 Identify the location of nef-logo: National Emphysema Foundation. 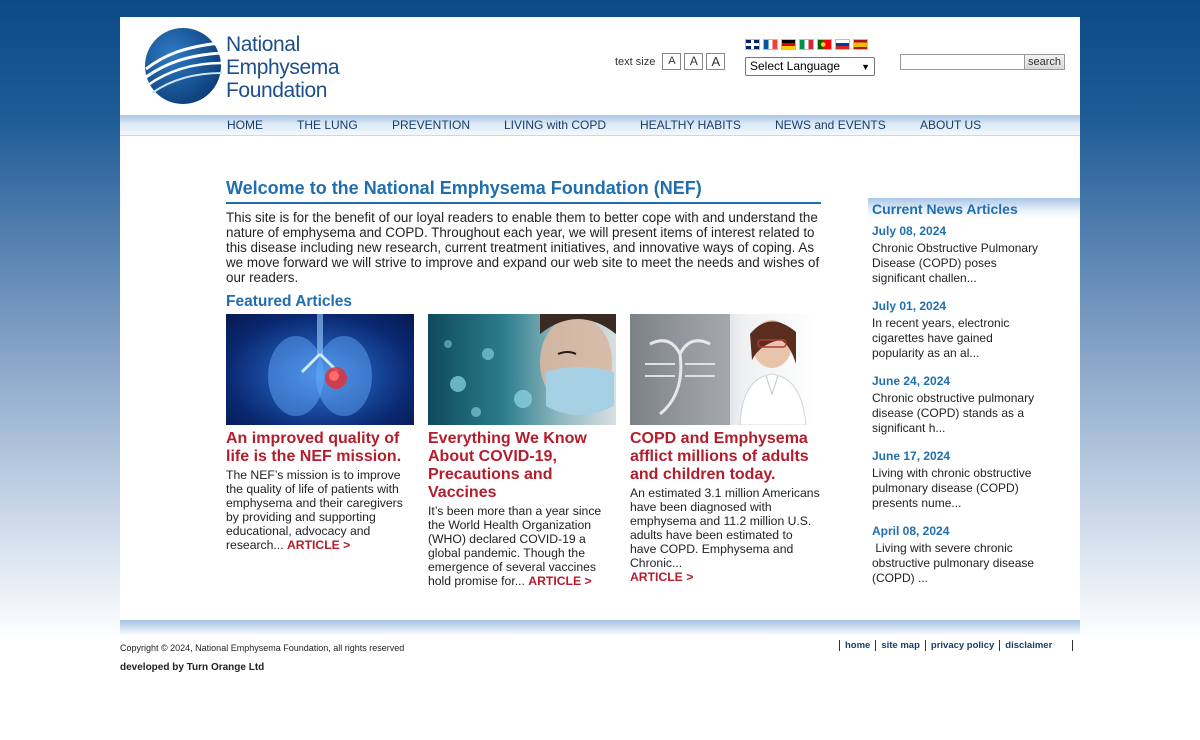
(254, 67).